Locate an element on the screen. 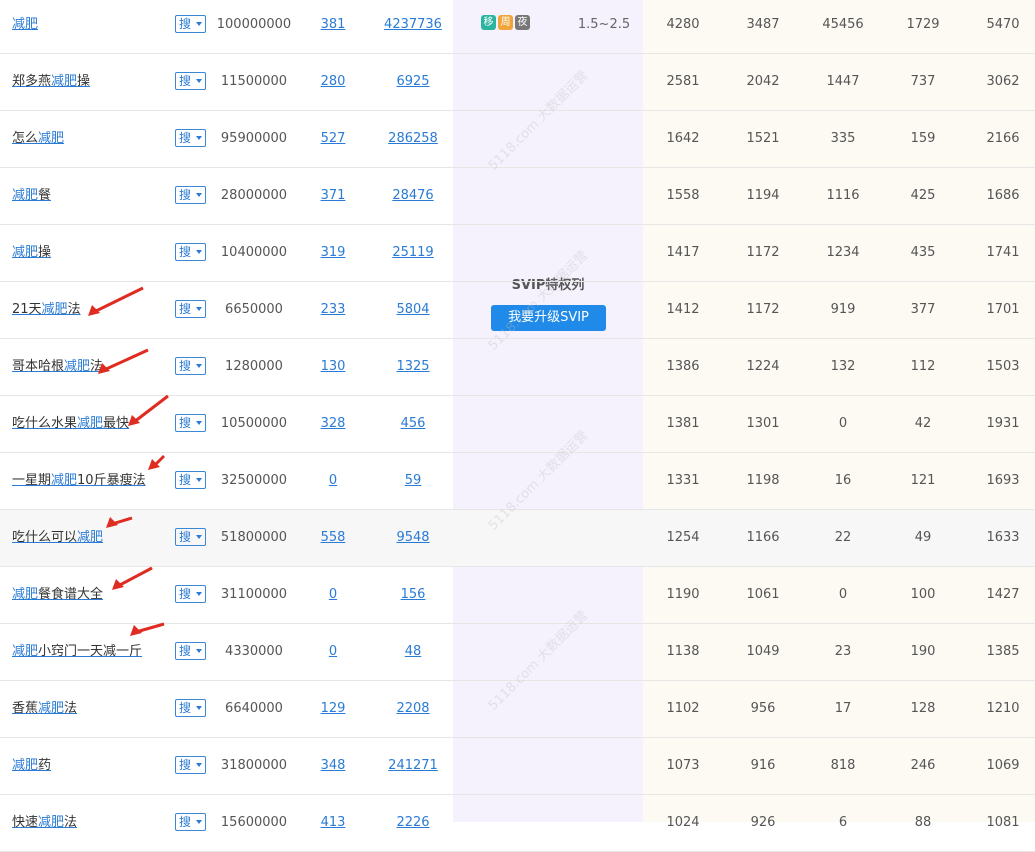 The height and width of the screenshot is (852, 1035). keyword-text: 哥本哈根 is located at coordinates (38, 366).